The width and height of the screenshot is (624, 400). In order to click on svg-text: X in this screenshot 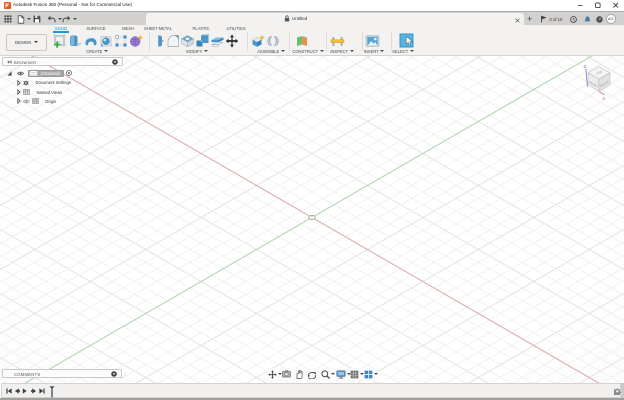, I will do `click(603, 98)`.